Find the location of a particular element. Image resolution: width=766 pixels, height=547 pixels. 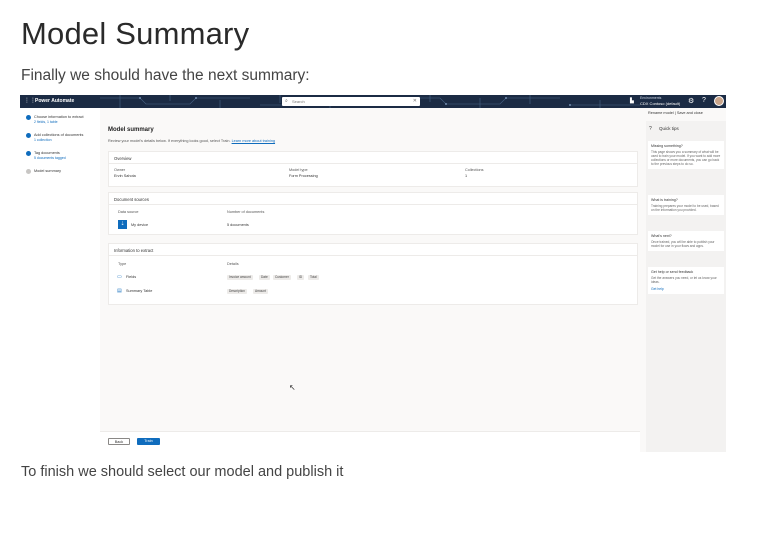

field-chip: Total is located at coordinates (313, 277).